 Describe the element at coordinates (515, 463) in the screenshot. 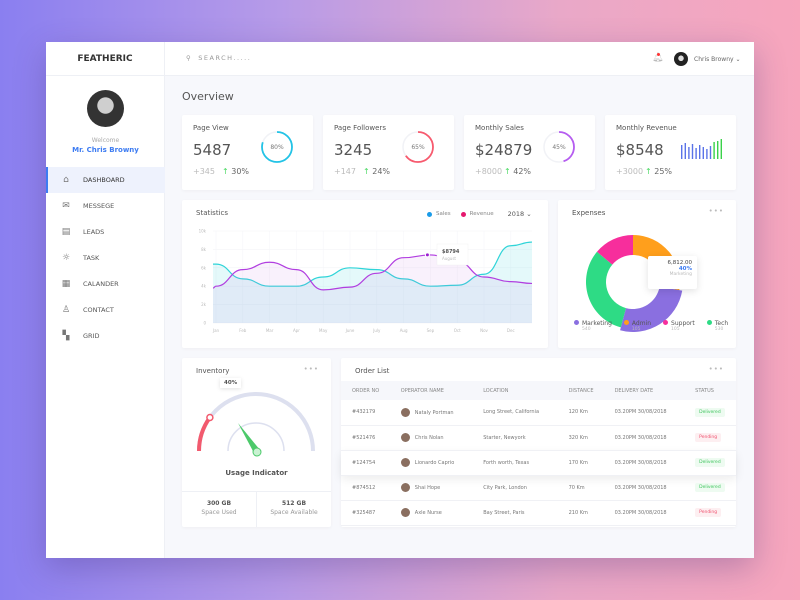

I see `location: Forth worth, Texas` at that location.